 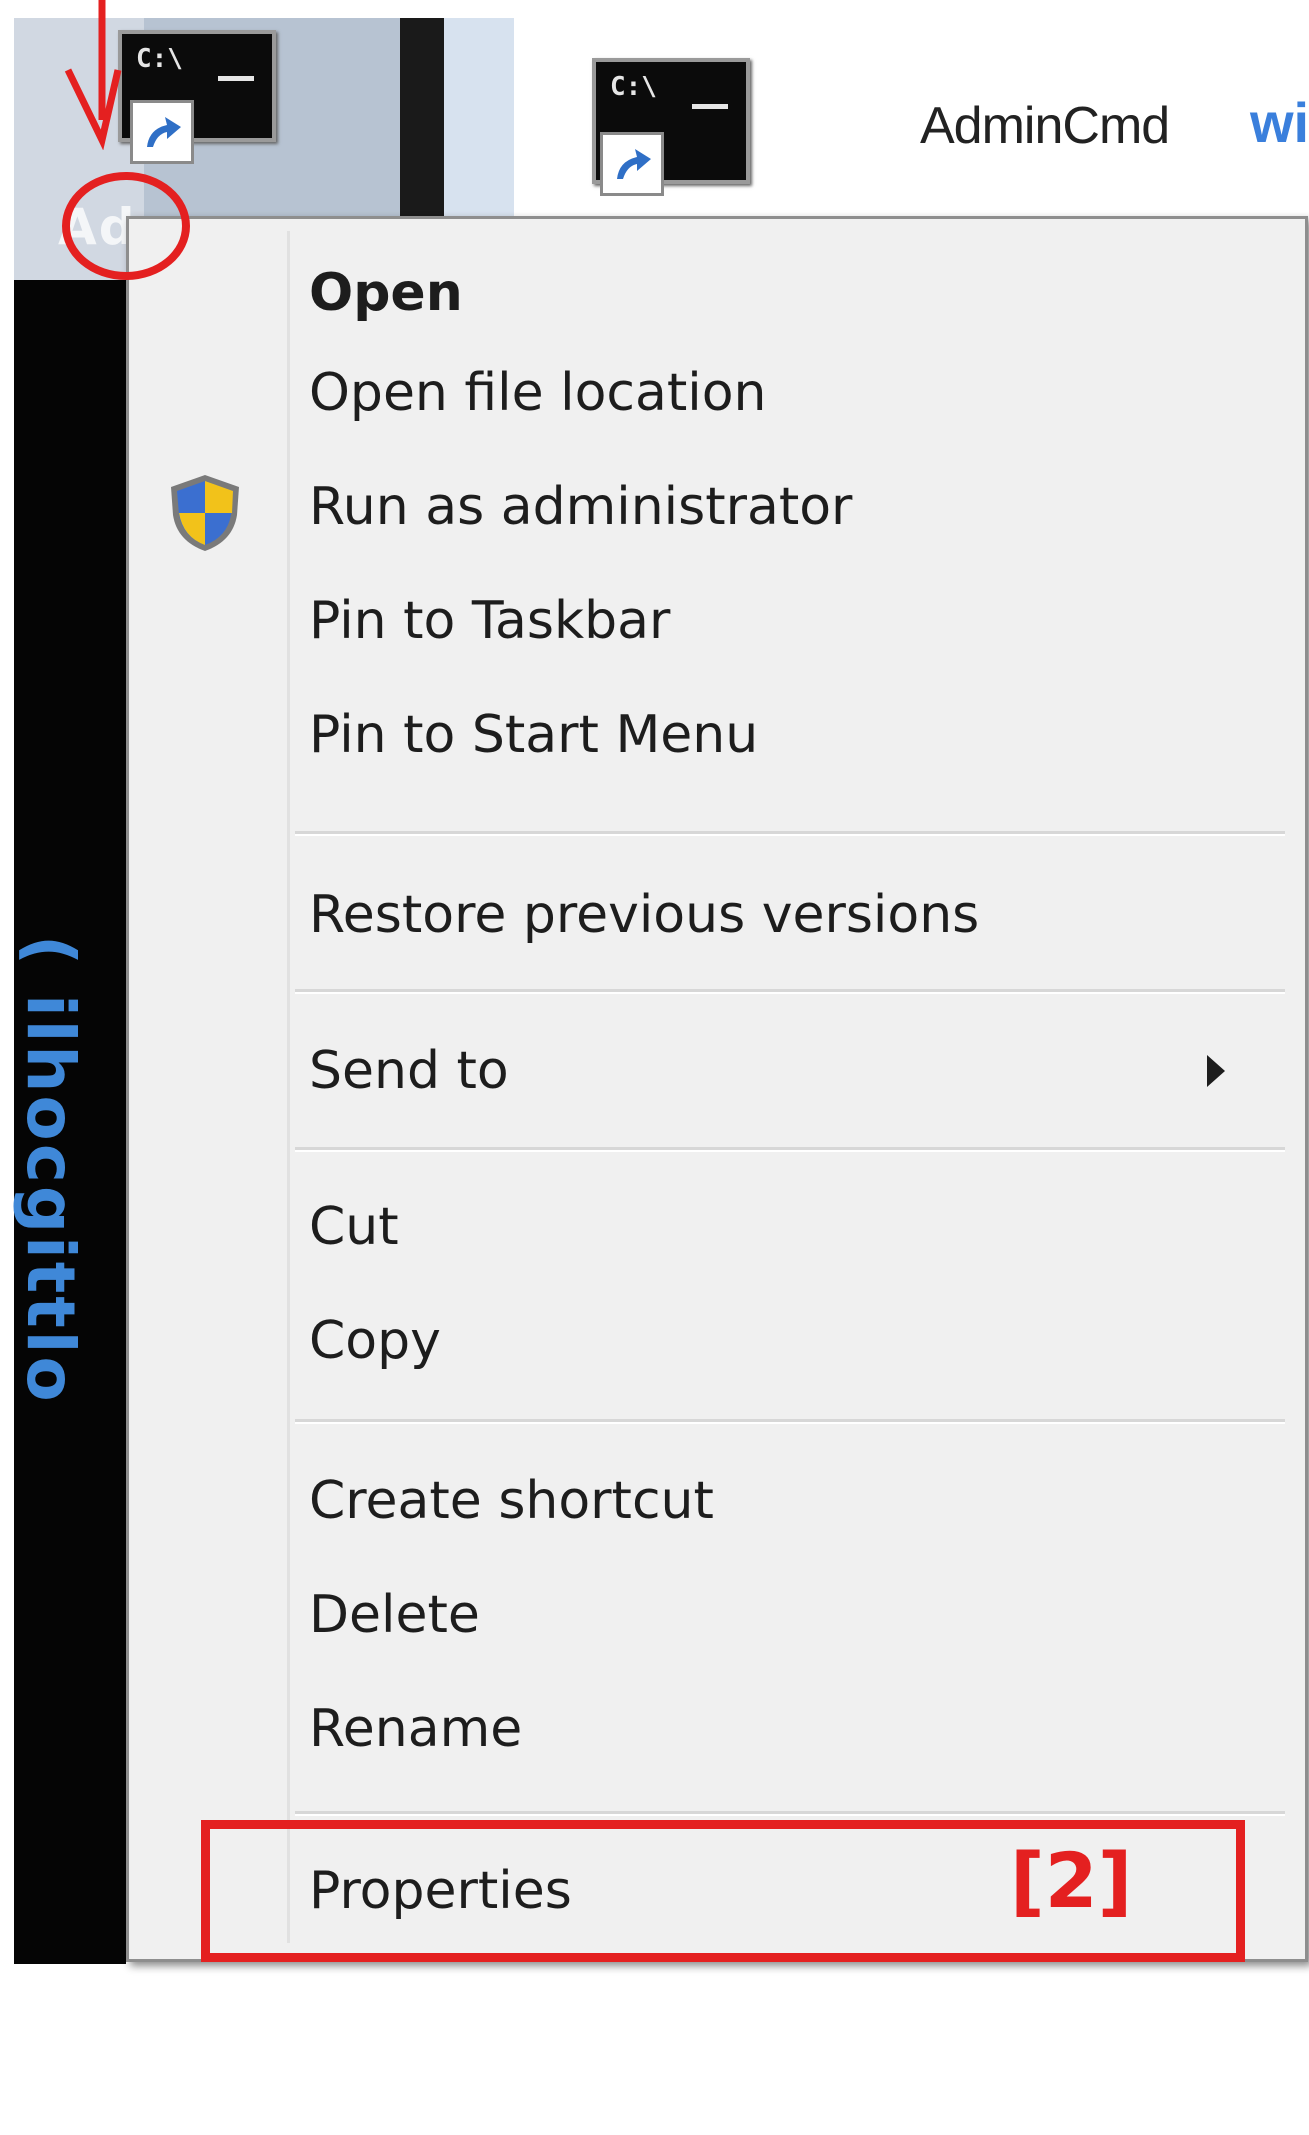 What do you see at coordinates (394, 1615) in the screenshot?
I see `menu-item-label: Delete` at bounding box center [394, 1615].